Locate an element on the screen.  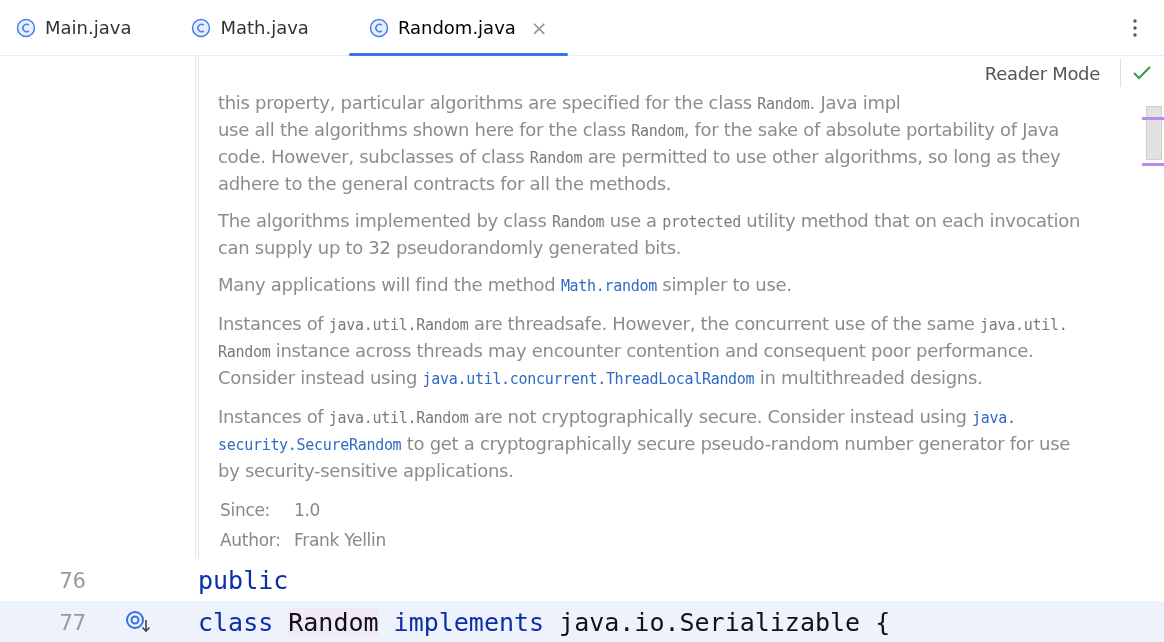
doc-link: Math.random is located at coordinates (608, 286).